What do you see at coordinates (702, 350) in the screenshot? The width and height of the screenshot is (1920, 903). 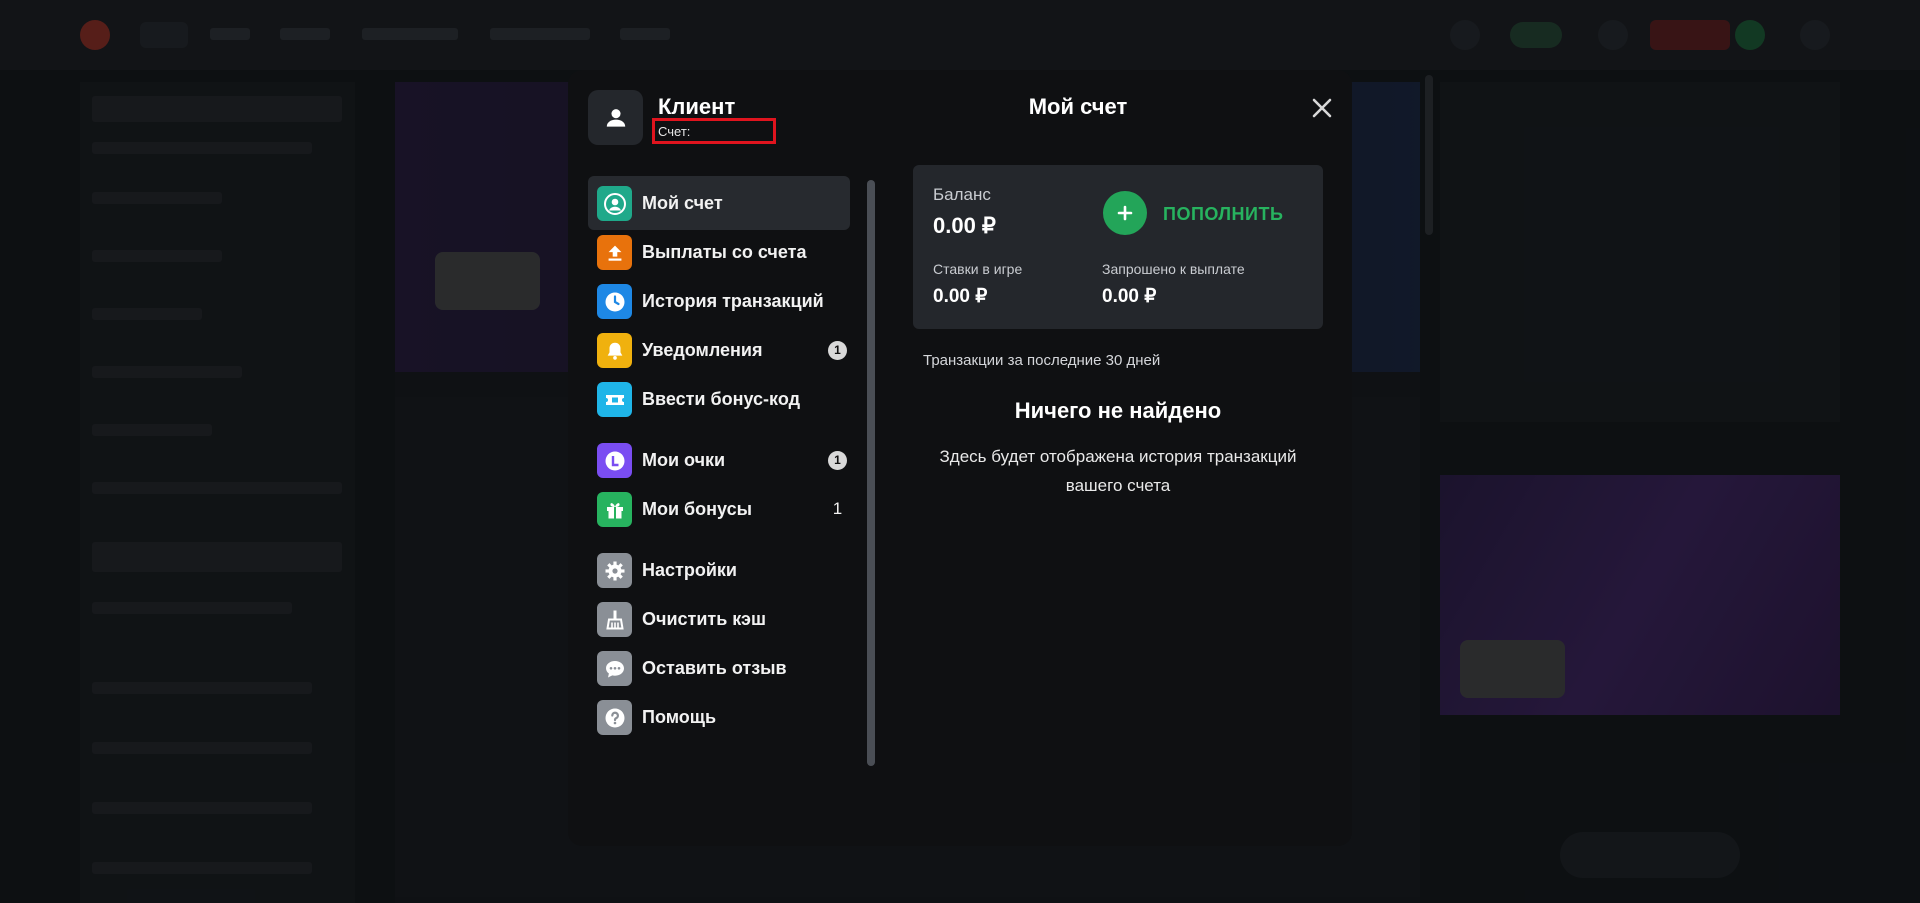 I see `menu-item-label: Уведомления` at bounding box center [702, 350].